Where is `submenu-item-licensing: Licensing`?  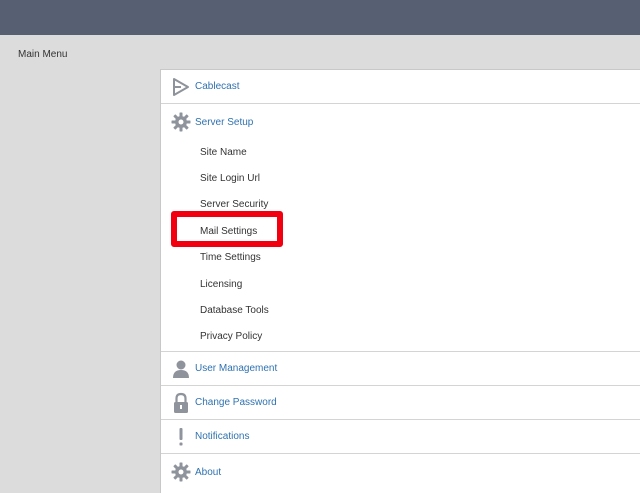
submenu-item-licensing: Licensing is located at coordinates (221, 284).